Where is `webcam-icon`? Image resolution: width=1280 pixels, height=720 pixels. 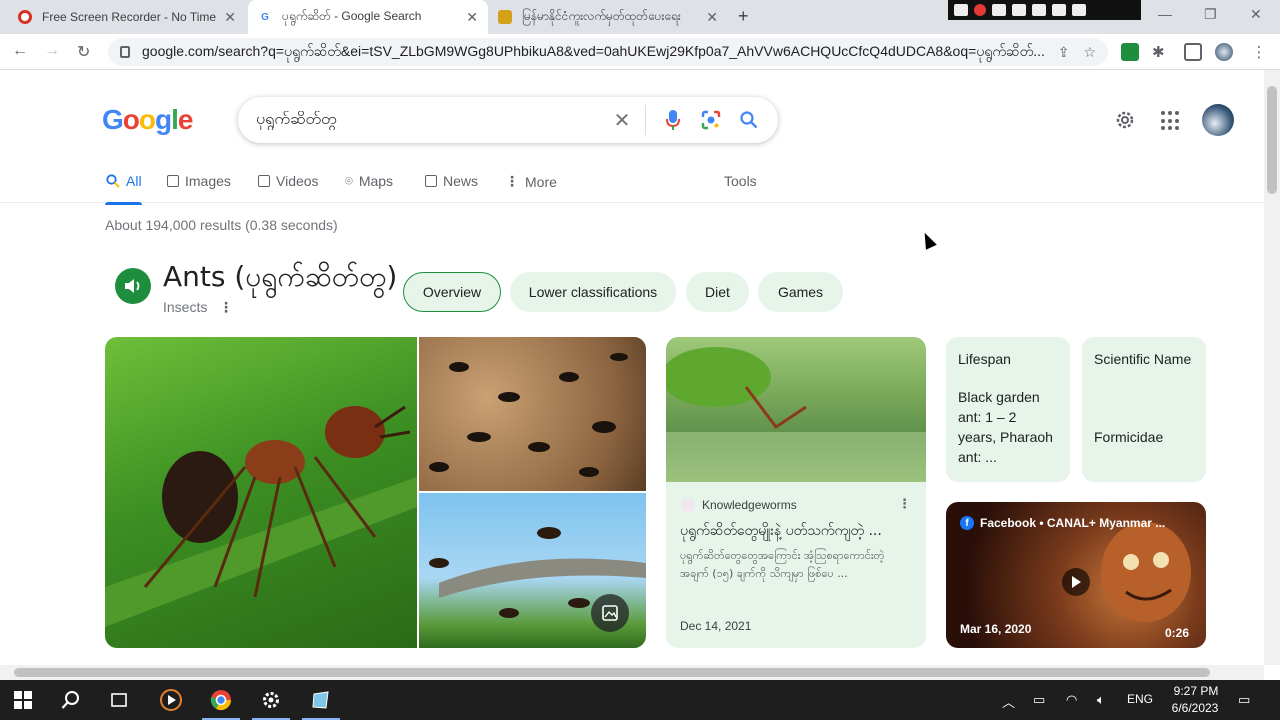 webcam-icon is located at coordinates (1039, 10).